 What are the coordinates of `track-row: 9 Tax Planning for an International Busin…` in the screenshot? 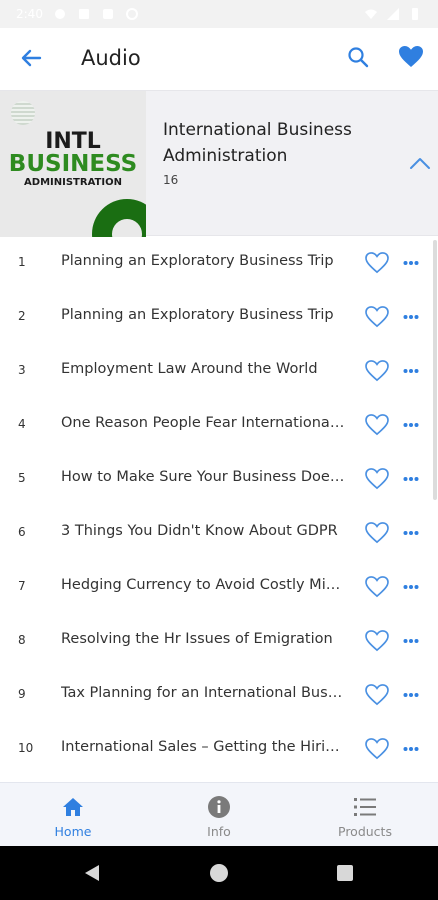 It's located at (219, 695).